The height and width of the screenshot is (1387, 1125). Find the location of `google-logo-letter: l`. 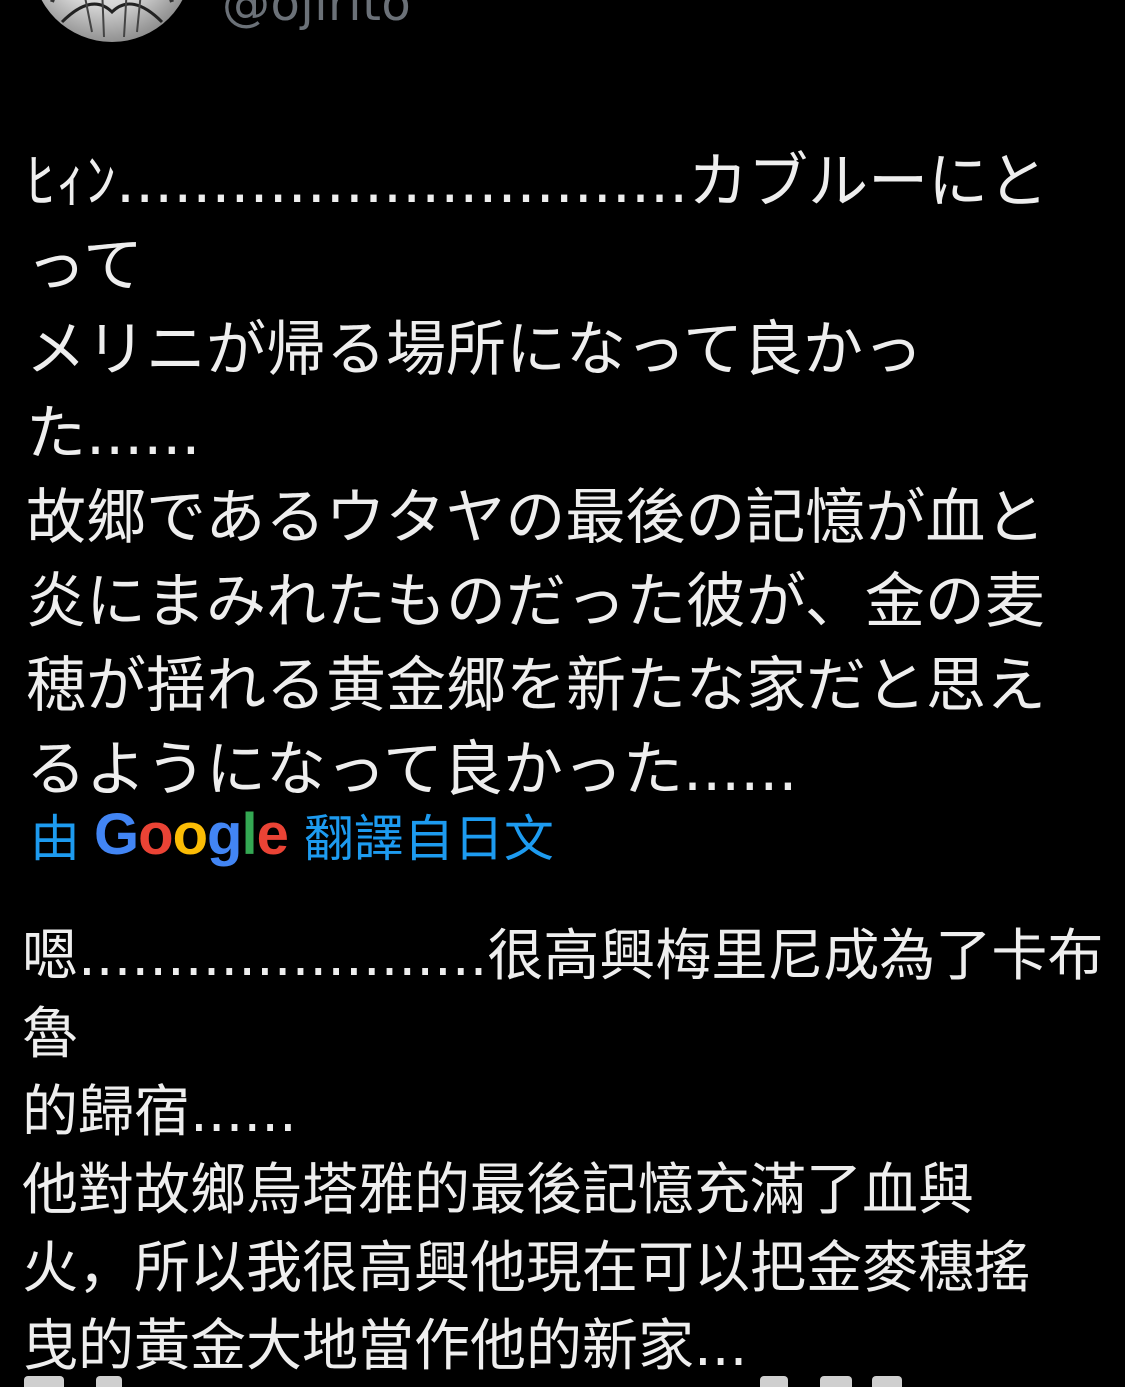

google-logo-letter: l is located at coordinates (249, 834).